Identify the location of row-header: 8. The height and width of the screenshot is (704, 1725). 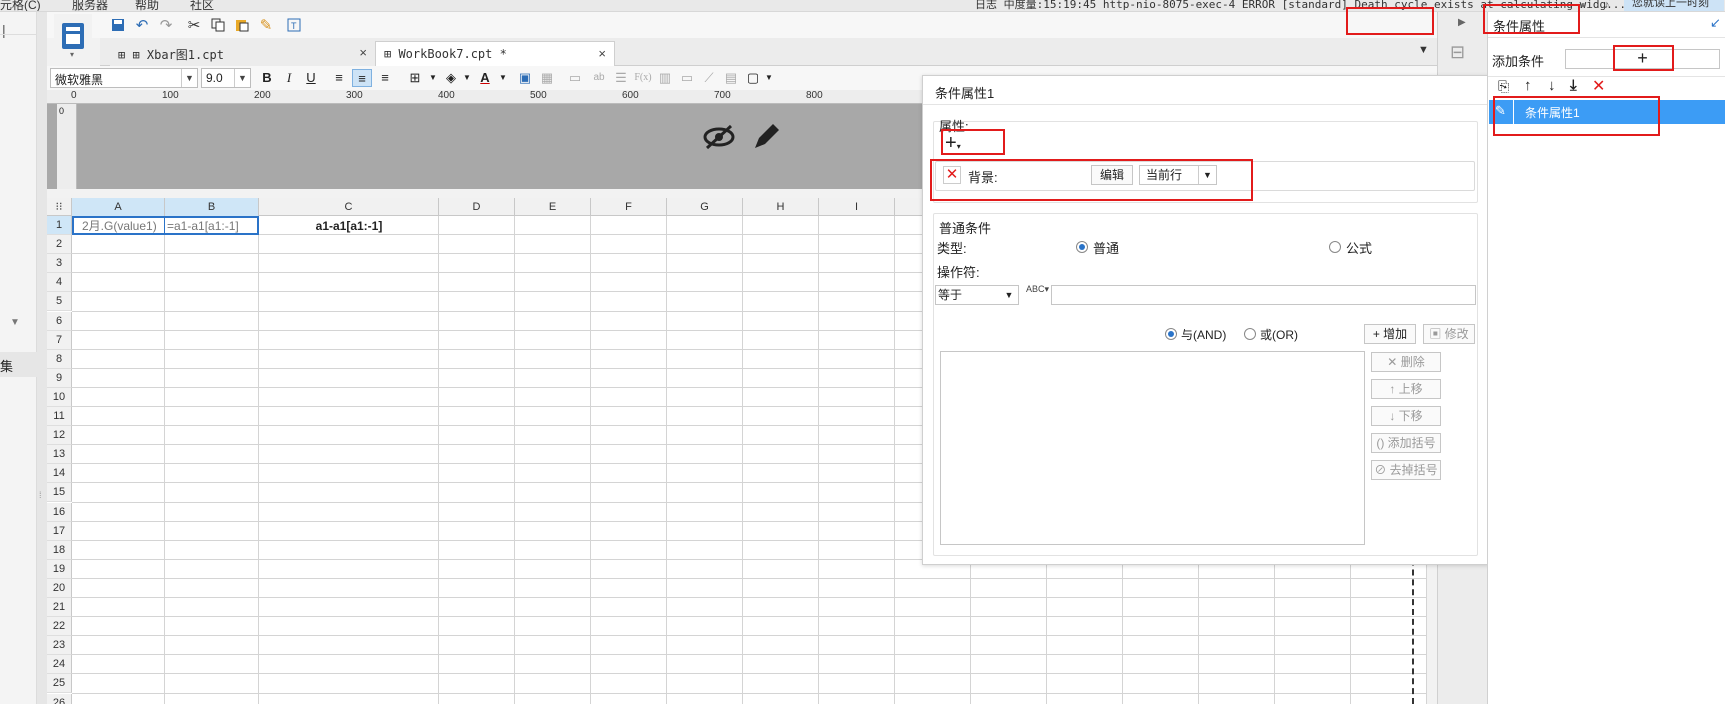
(59, 359).